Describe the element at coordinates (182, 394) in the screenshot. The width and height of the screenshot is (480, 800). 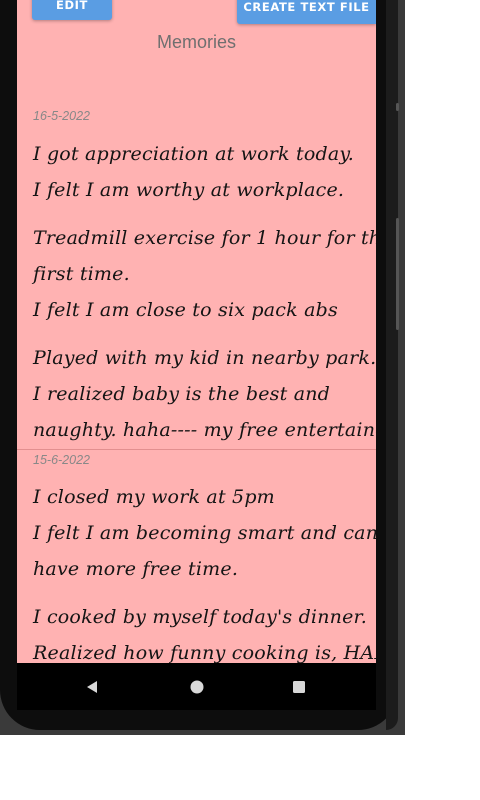
I see `entry-line: I realized baby is the best and` at that location.